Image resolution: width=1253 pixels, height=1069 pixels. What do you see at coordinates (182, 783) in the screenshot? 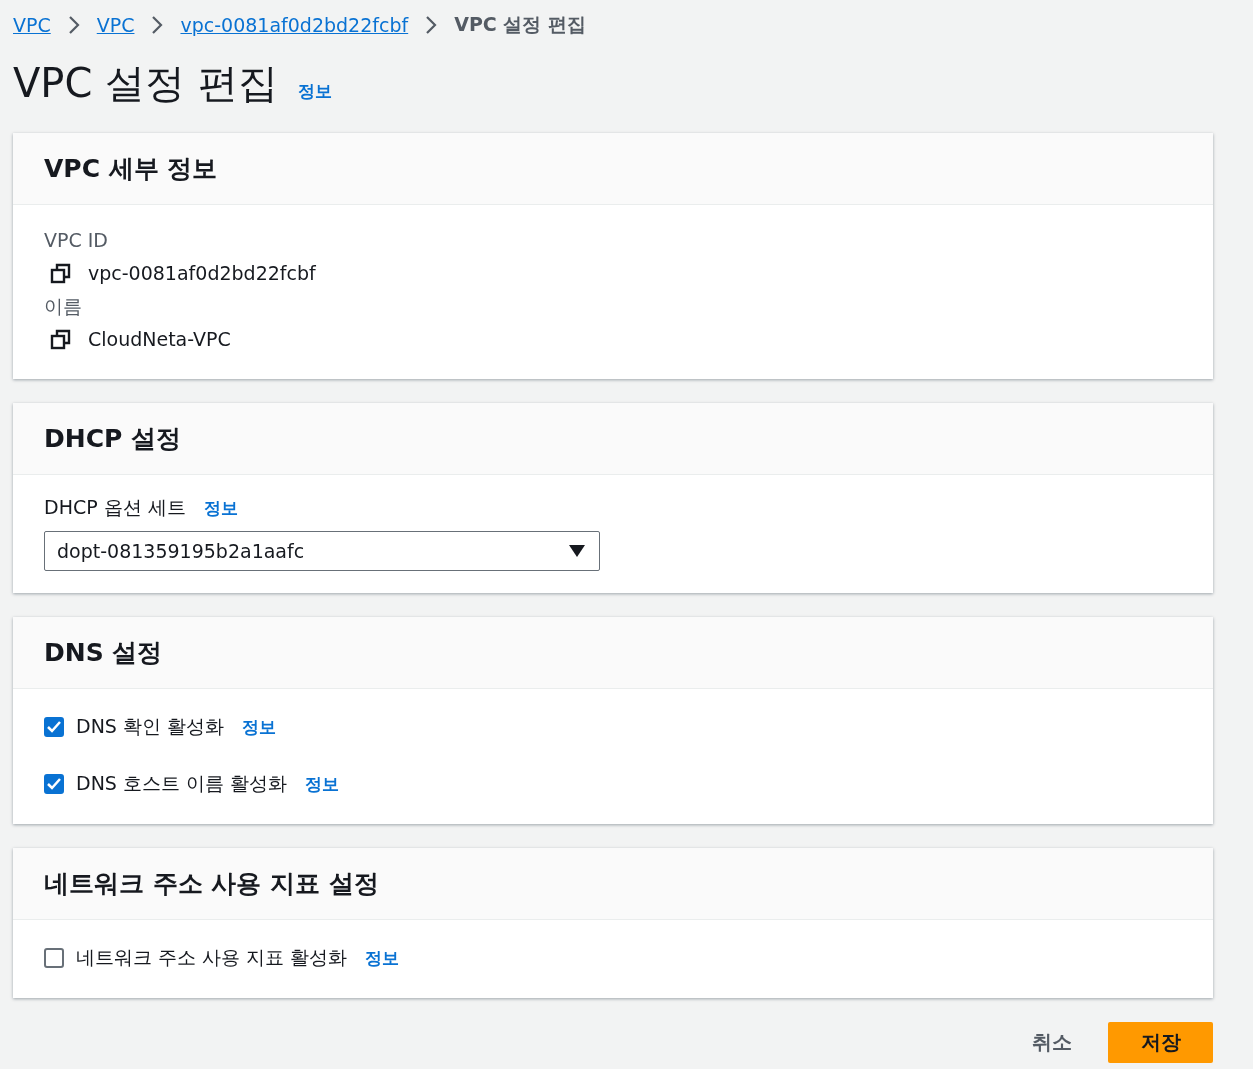
I see `checkbox-label: DNS 호스트 이름 활성화` at bounding box center [182, 783].